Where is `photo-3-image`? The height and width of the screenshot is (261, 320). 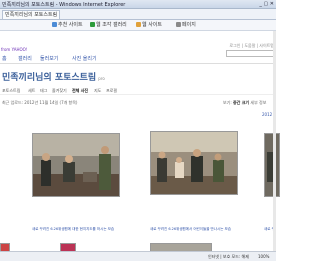 photo-3-image is located at coordinates (272, 165).